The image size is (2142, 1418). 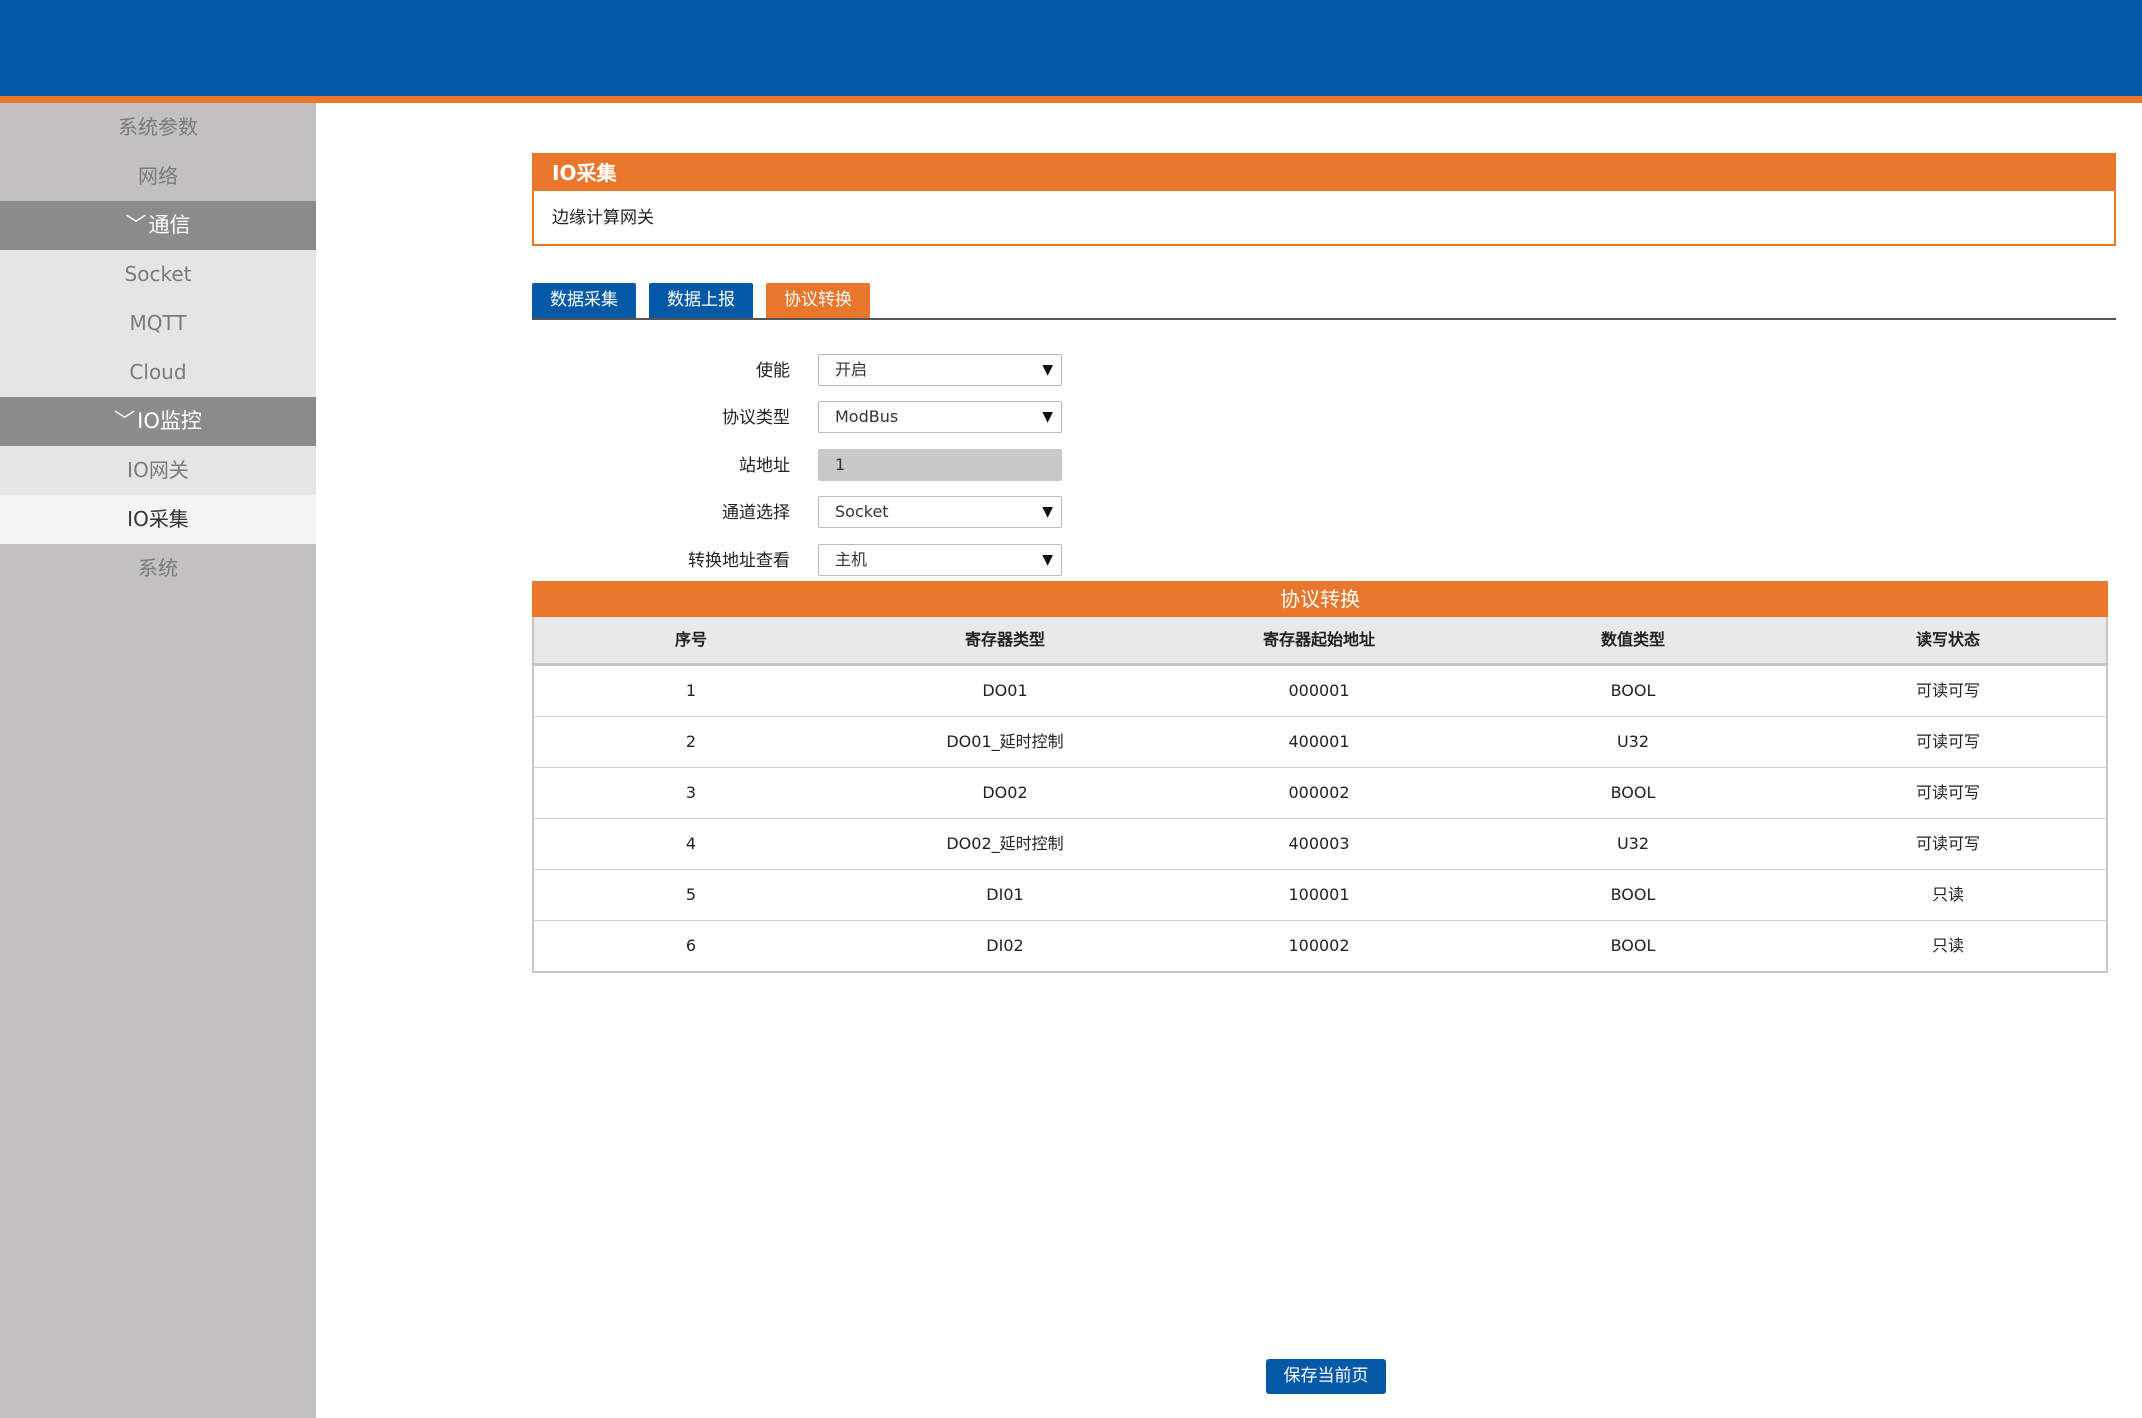 What do you see at coordinates (158, 127) in the screenshot?
I see `sidebar-item-system-params: 系统参数` at bounding box center [158, 127].